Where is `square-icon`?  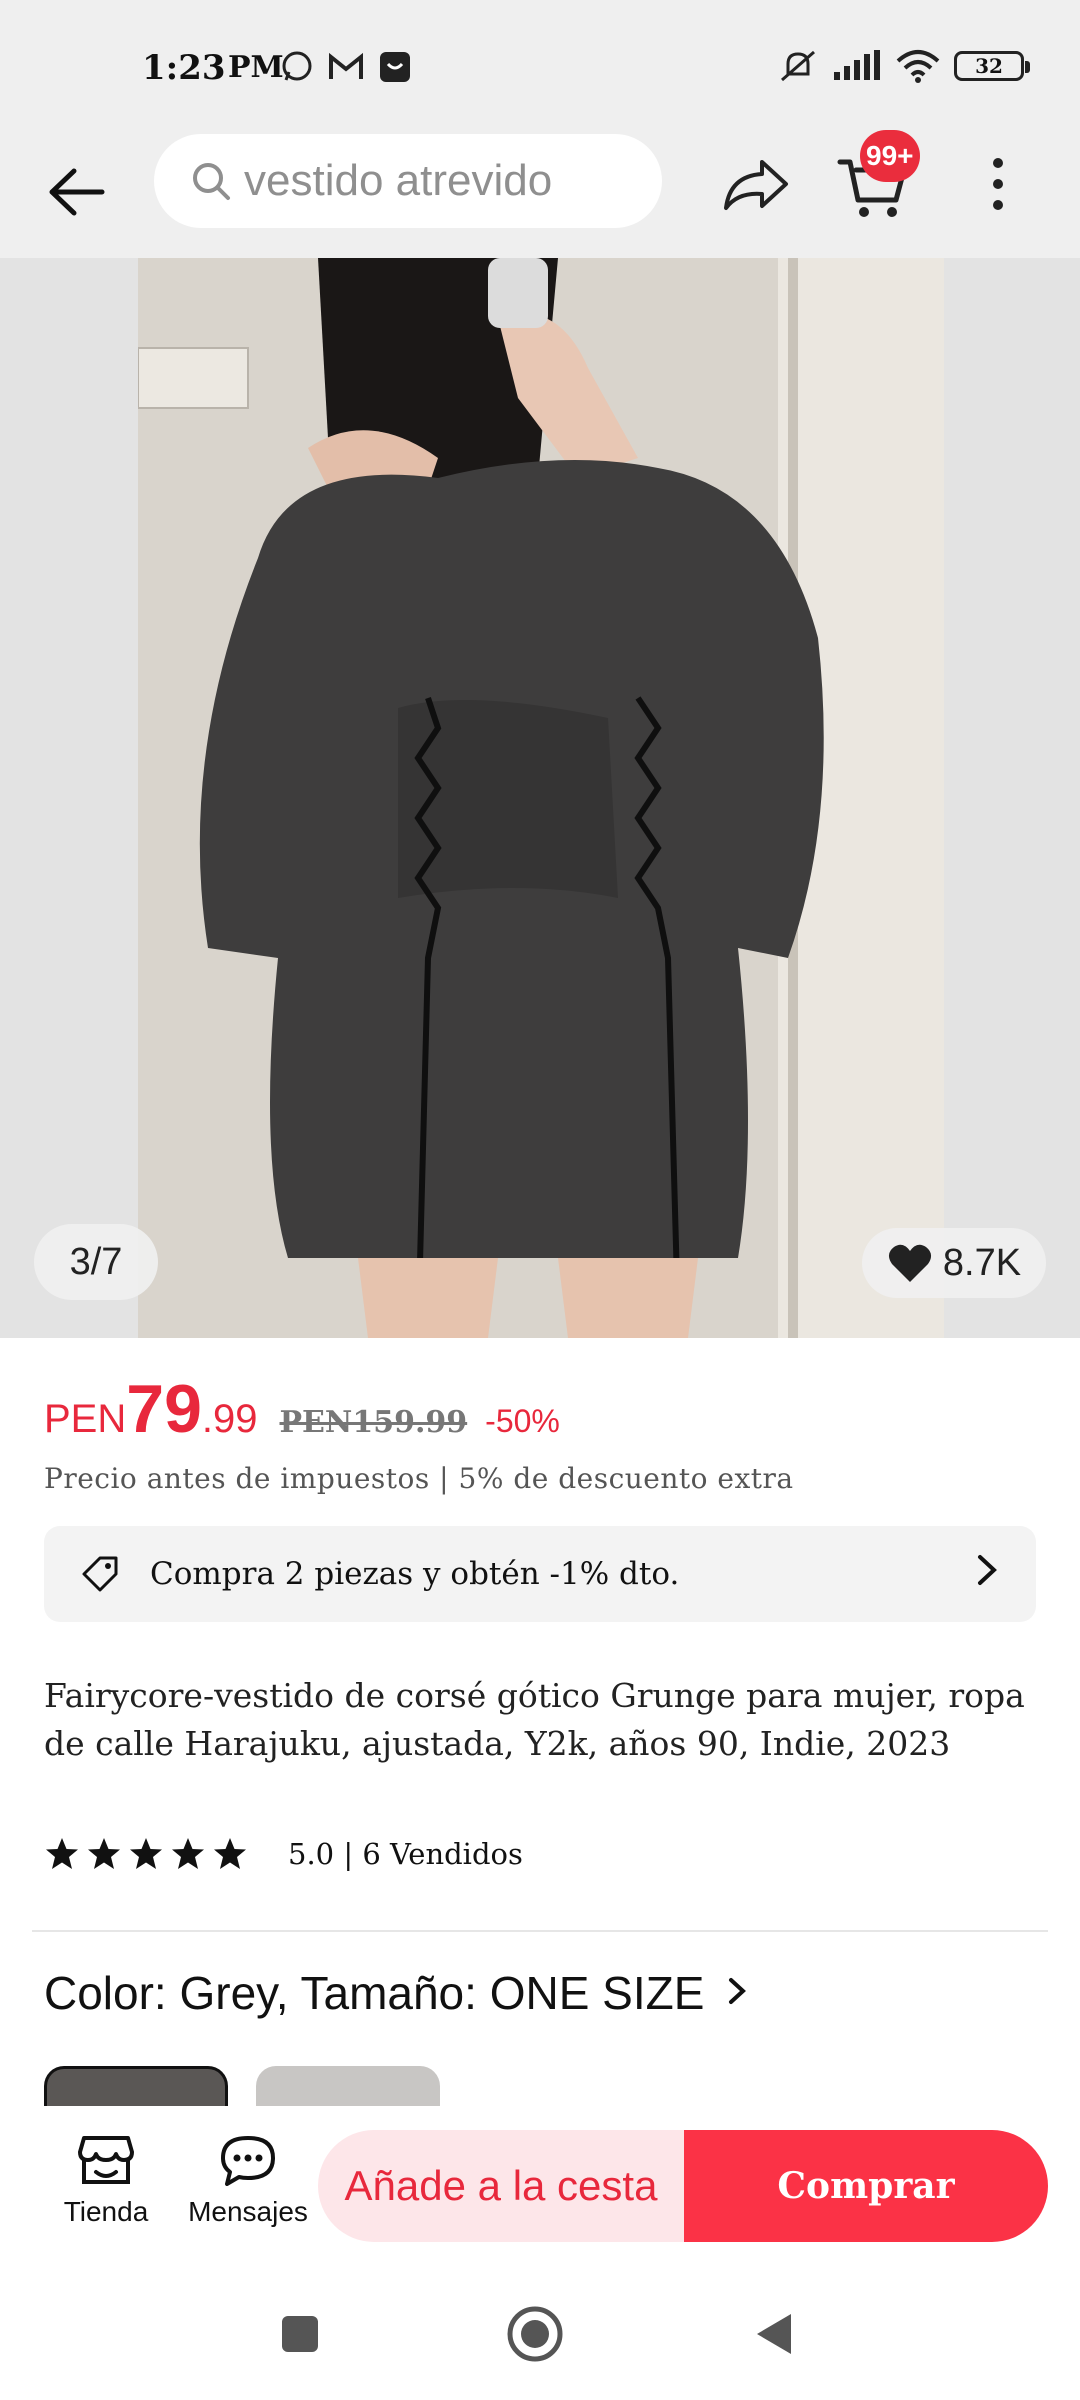 square-icon is located at coordinates (300, 2334).